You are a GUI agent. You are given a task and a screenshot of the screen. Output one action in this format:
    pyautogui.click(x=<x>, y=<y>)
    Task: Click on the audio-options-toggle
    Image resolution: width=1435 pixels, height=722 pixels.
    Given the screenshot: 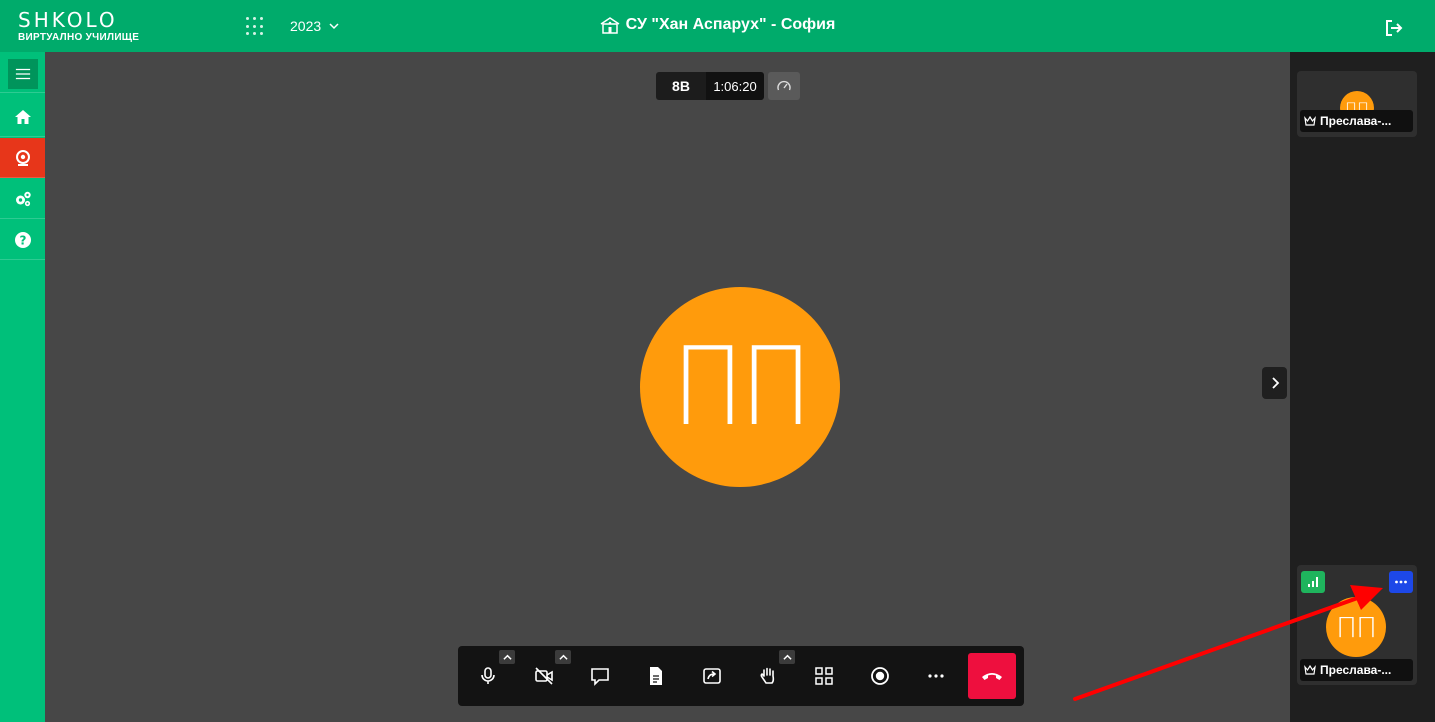 What is the action you would take?
    pyautogui.click(x=507, y=657)
    